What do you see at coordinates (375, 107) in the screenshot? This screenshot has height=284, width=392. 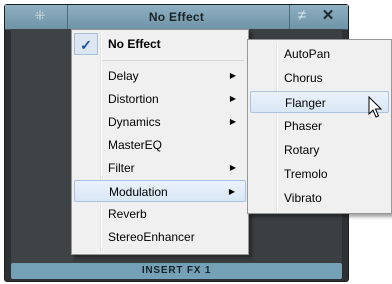 I see `mouse-pointer-icon` at bounding box center [375, 107].